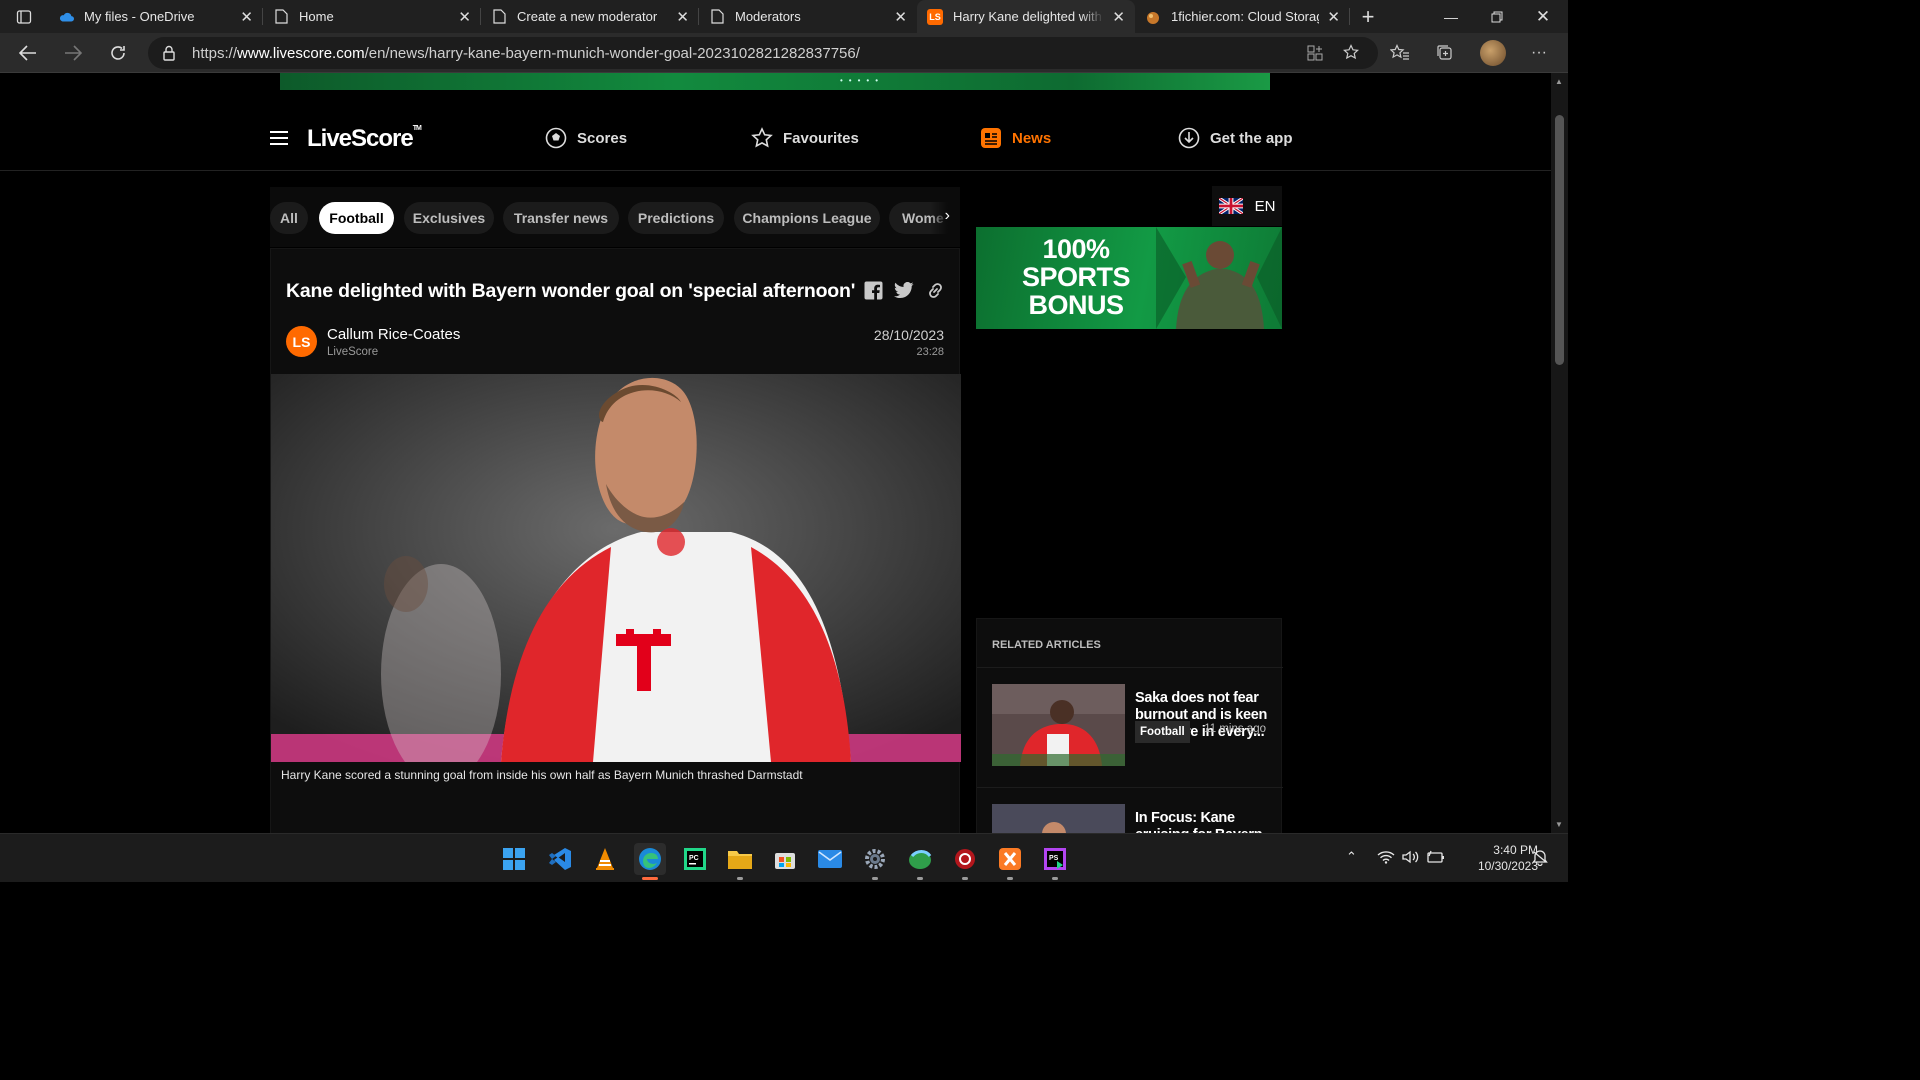 The height and width of the screenshot is (1080, 1920). What do you see at coordinates (775, 81) in the screenshot?
I see `top-banner-ad: •••••` at bounding box center [775, 81].